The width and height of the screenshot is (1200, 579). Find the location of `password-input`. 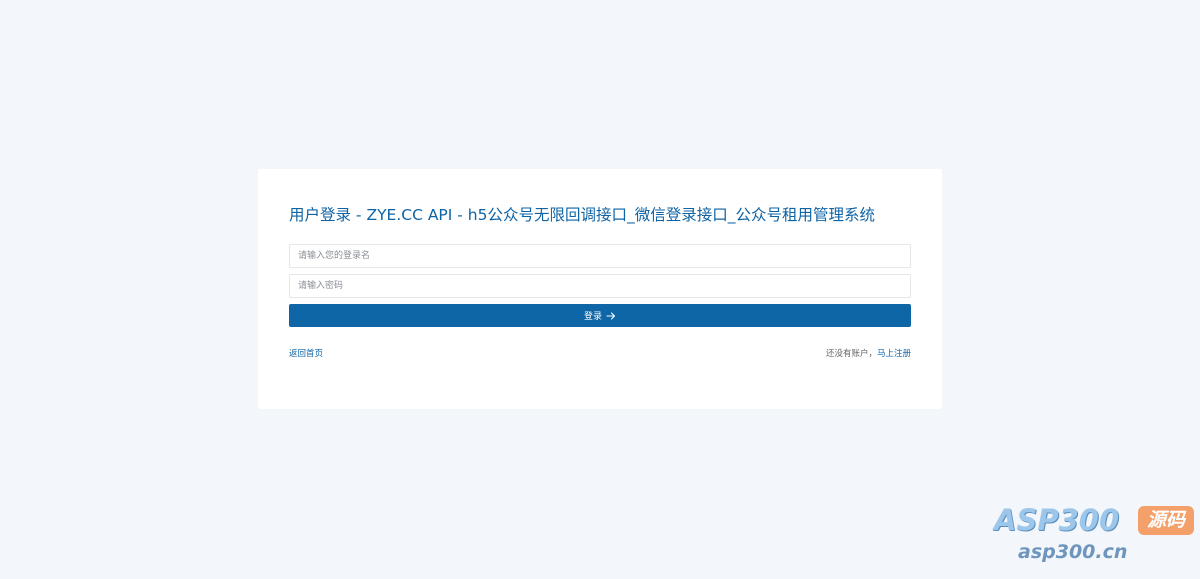

password-input is located at coordinates (600, 286).